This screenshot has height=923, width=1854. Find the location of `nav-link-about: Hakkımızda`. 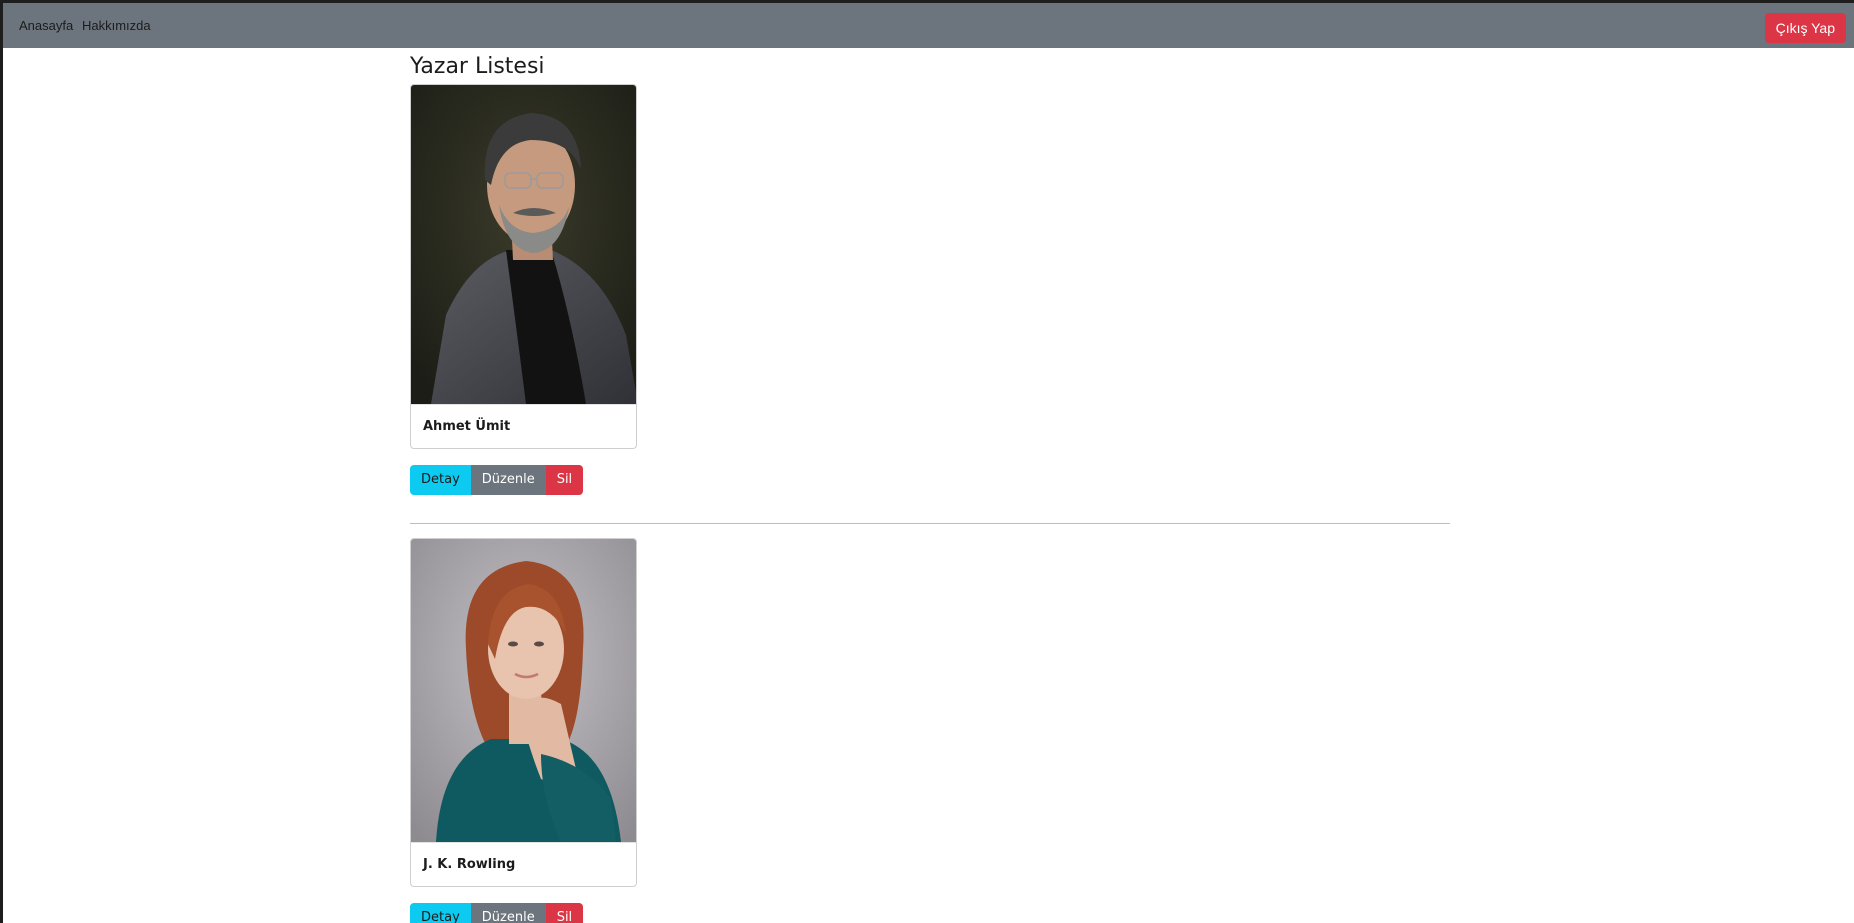

nav-link-about: Hakkımızda is located at coordinates (116, 25).